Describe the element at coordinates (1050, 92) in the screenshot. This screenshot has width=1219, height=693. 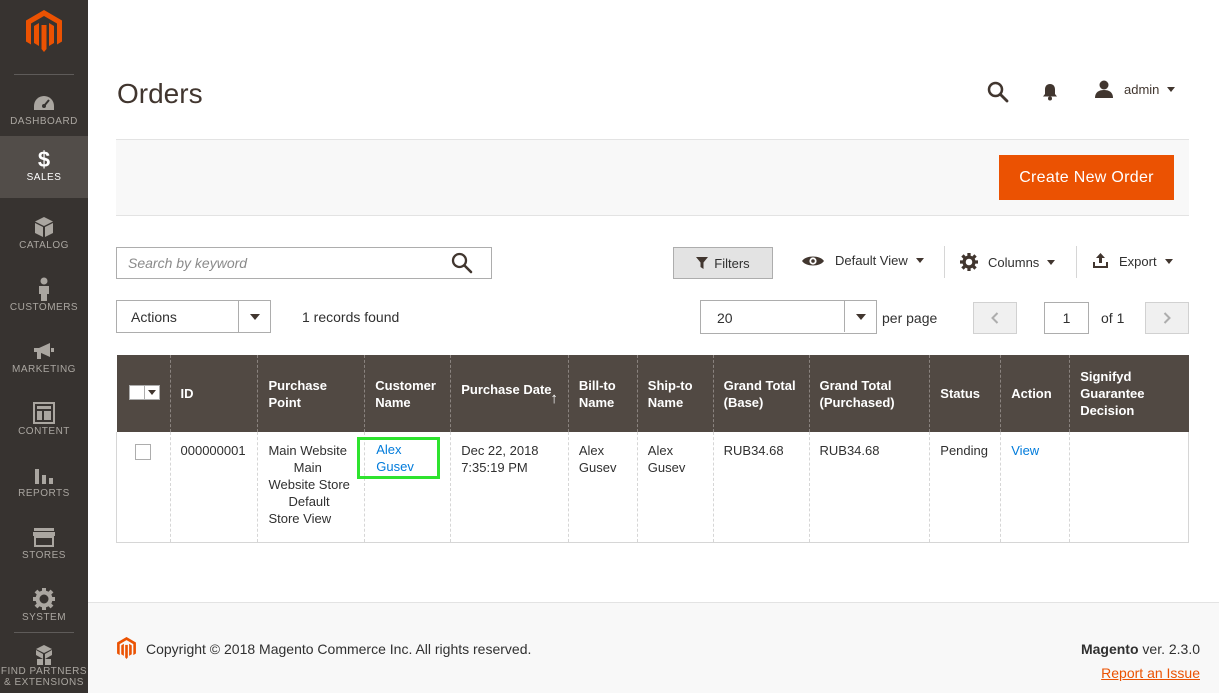
I see `bell-icon` at that location.